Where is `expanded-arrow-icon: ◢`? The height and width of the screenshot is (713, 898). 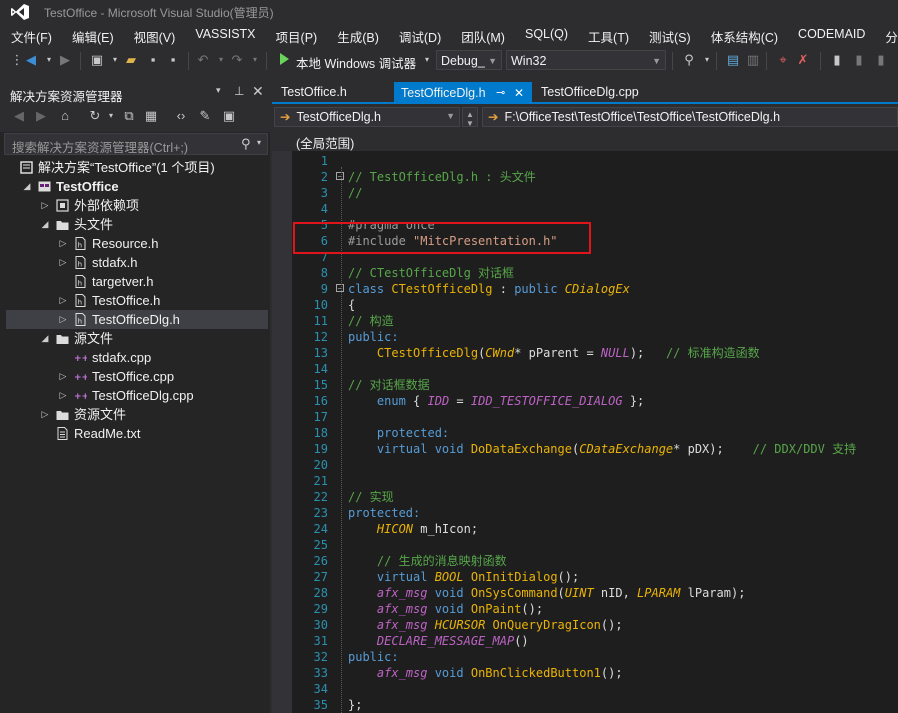 expanded-arrow-icon: ◢ is located at coordinates (45, 224).